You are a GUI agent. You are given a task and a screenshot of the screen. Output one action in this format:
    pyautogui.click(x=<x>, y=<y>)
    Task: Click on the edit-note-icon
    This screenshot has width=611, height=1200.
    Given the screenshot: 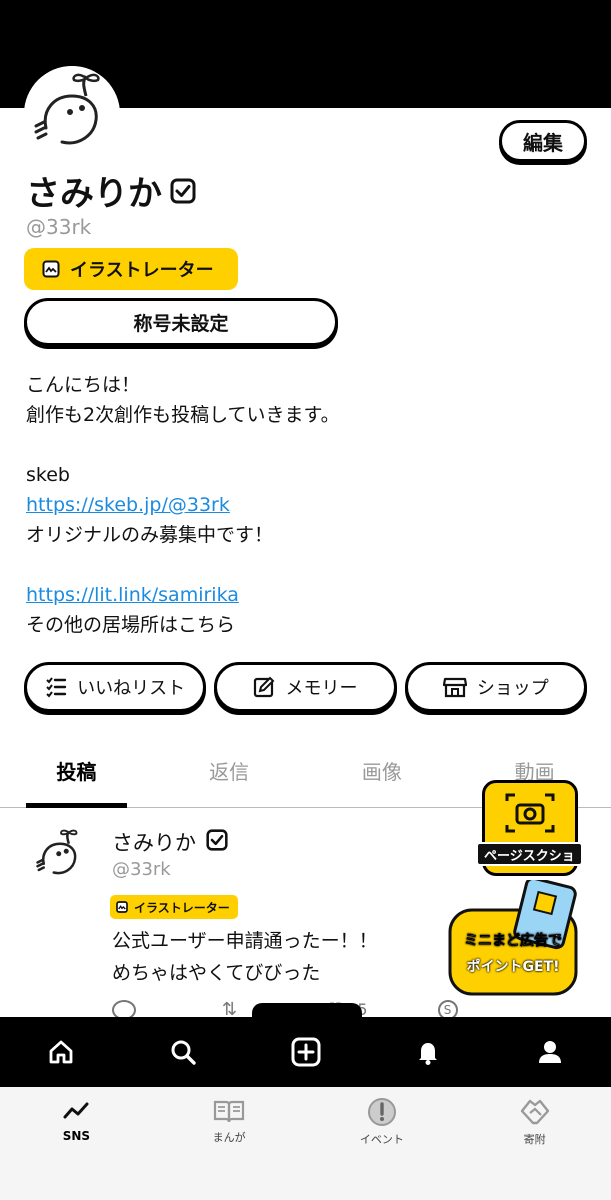 What is the action you would take?
    pyautogui.click(x=264, y=687)
    